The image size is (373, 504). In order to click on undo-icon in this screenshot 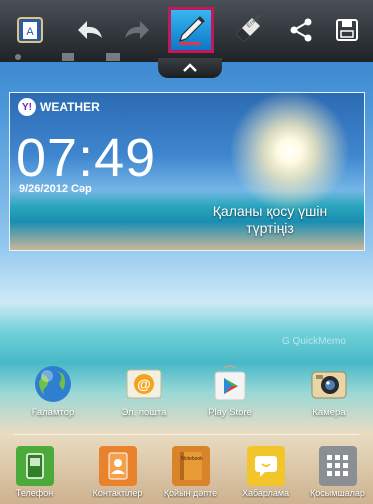, I will do `click(90, 30)`.